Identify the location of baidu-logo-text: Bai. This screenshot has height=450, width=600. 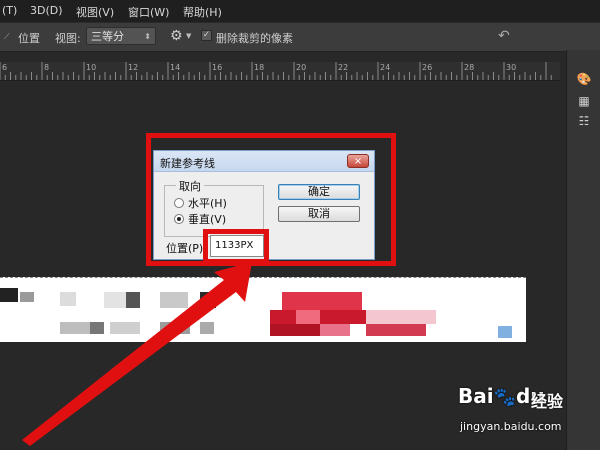
(476, 396).